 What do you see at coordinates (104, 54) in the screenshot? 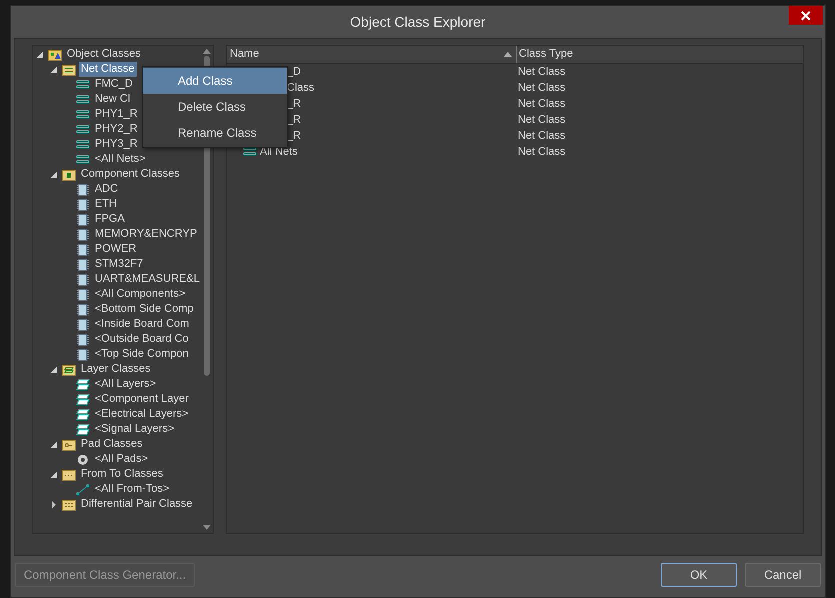
I see `tree-item: Object Classes` at bounding box center [104, 54].